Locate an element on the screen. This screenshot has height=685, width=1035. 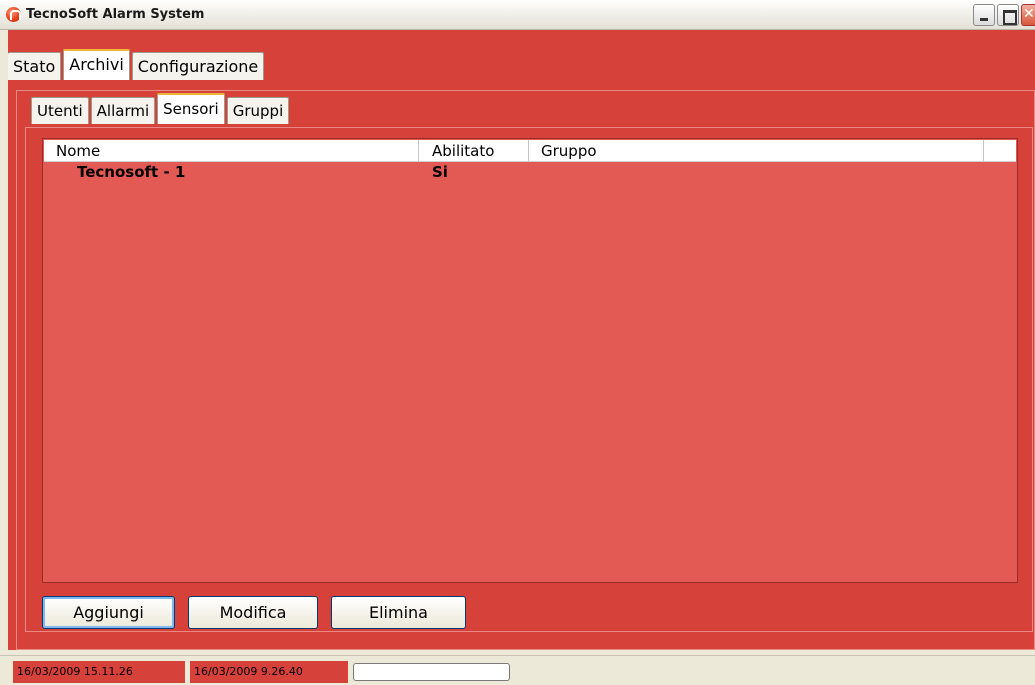
tab-utenti: Utenti is located at coordinates (60, 110).